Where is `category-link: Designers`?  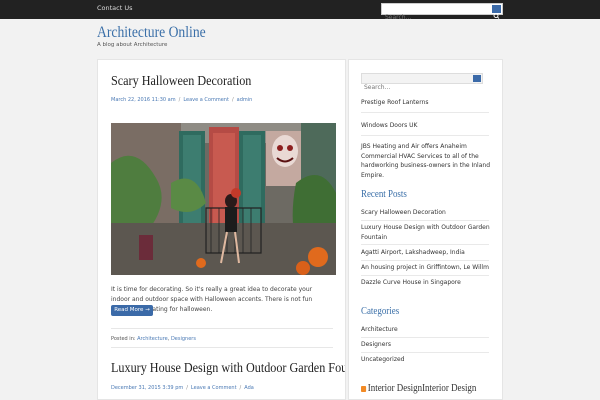 category-link: Designers is located at coordinates (426, 345).